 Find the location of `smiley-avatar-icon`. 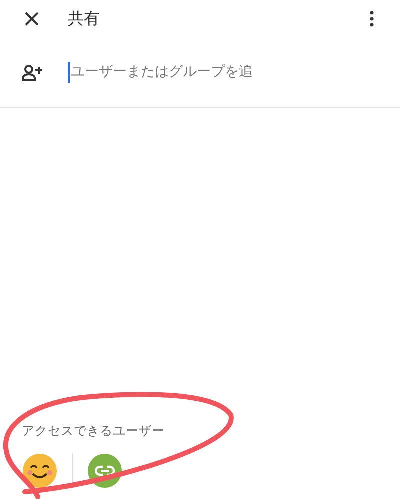

smiley-avatar-icon is located at coordinates (40, 471).